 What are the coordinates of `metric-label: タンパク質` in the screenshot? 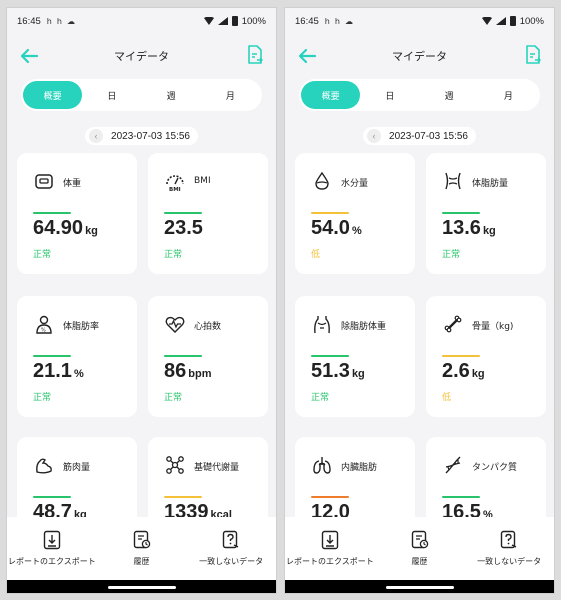 It's located at (495, 468).